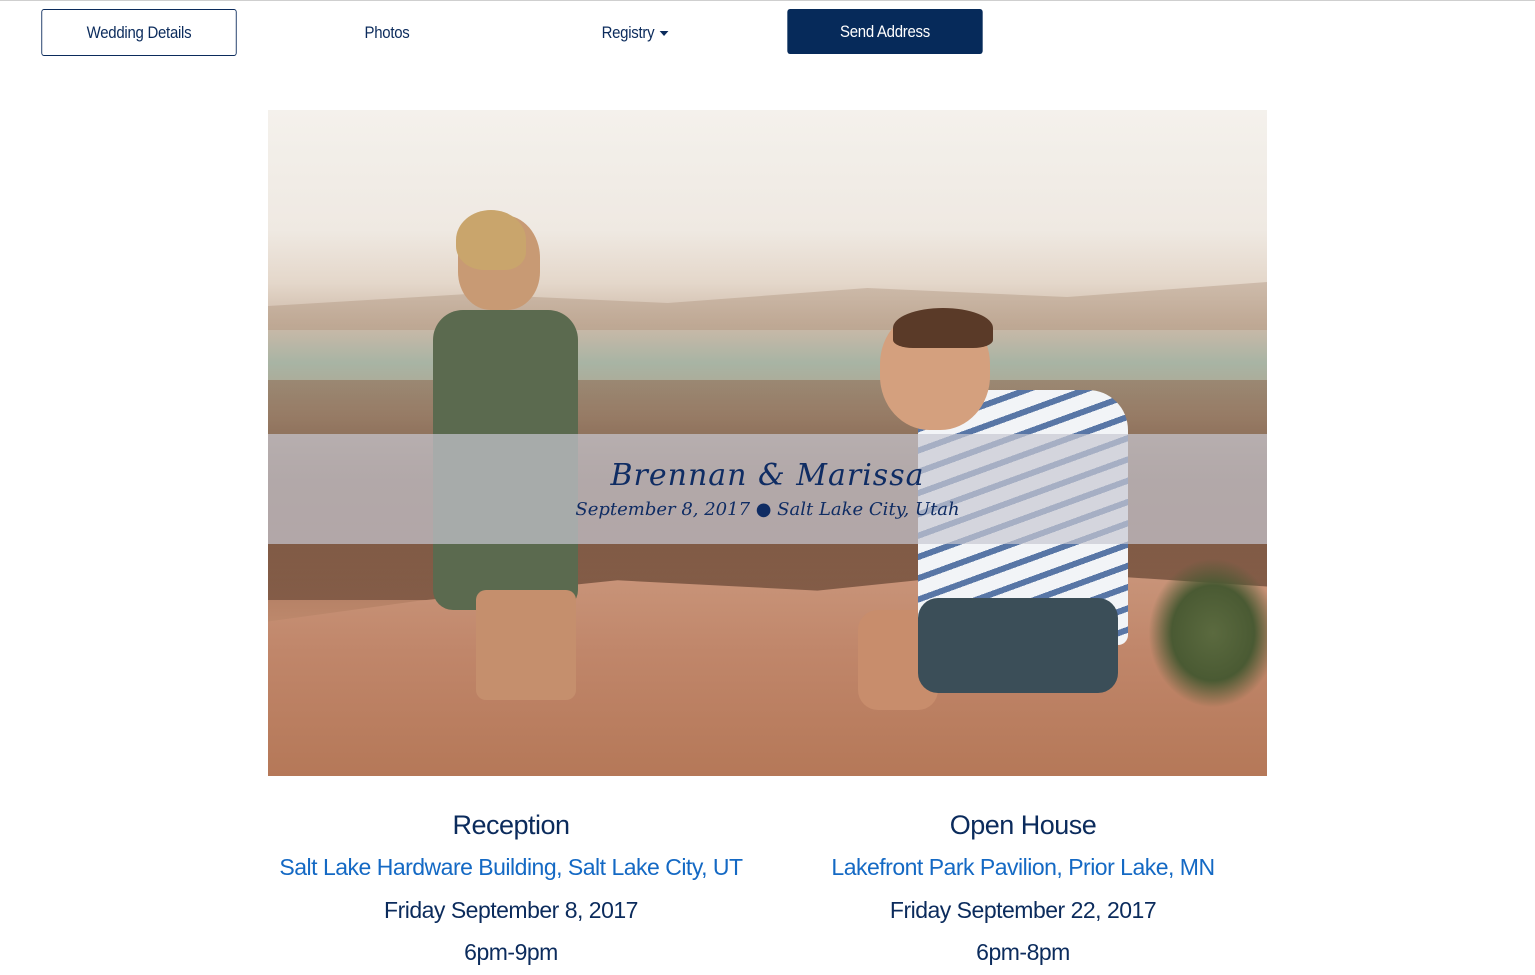  I want to click on event-time: 6pm-8pm, so click(1023, 952).